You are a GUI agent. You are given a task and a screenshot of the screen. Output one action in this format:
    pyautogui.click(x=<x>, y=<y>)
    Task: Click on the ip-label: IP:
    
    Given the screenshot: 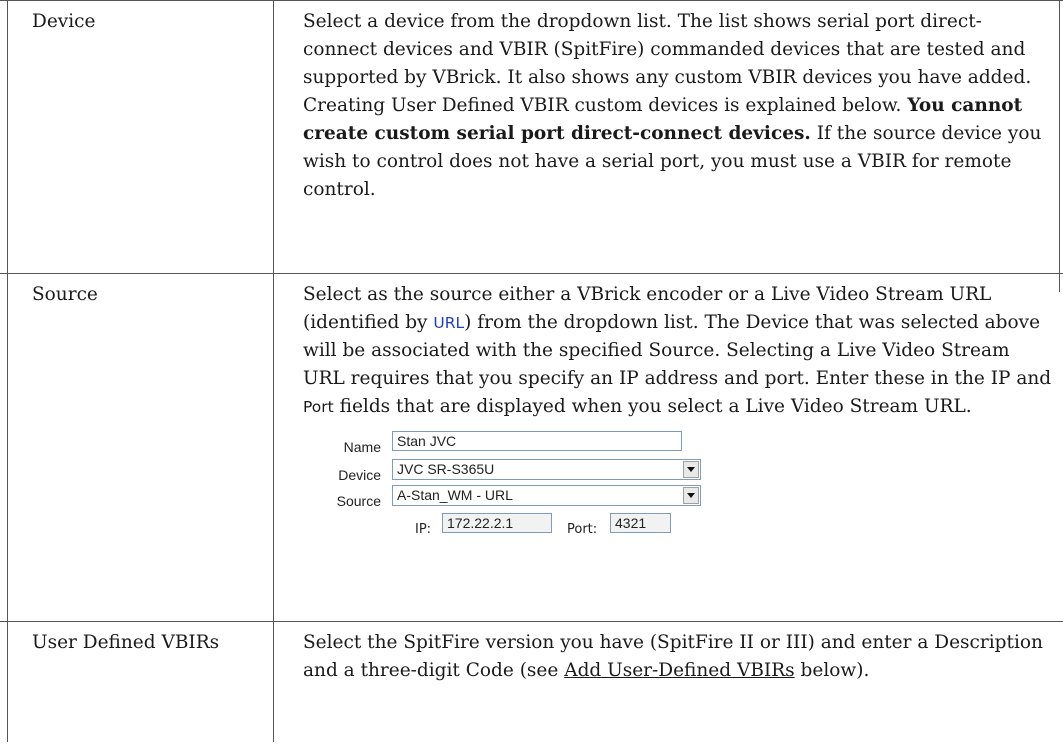 What is the action you would take?
    pyautogui.click(x=423, y=529)
    